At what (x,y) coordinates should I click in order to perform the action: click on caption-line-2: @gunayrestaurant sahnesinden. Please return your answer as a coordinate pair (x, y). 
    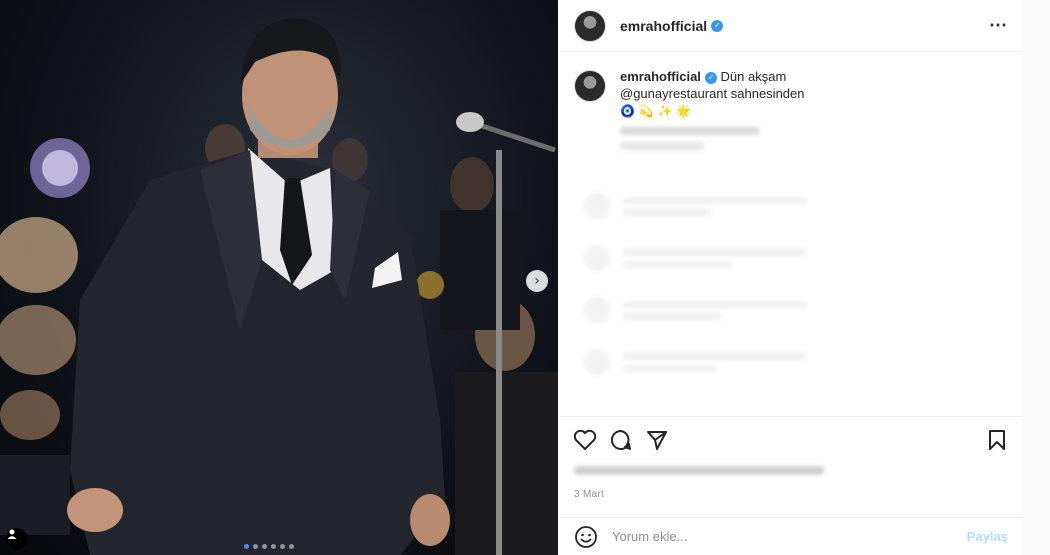
    Looking at the image, I should click on (712, 93).